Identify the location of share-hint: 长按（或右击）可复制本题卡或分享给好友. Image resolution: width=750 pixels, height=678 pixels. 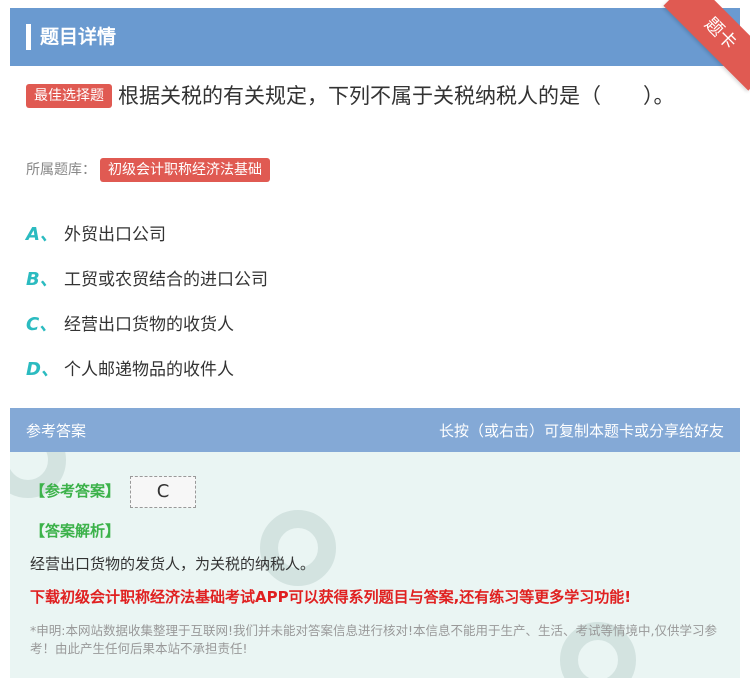
(581, 431).